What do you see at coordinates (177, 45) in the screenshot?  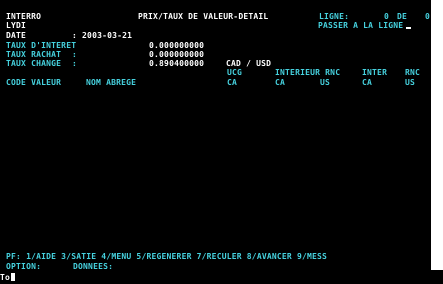 I see `interest-value: 0.000000000` at bounding box center [177, 45].